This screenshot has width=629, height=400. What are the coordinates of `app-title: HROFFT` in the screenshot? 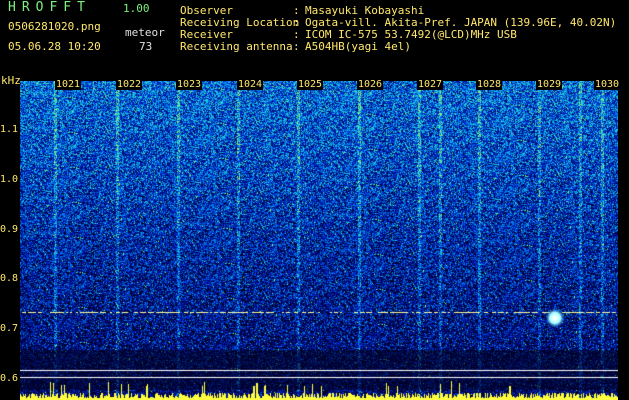 It's located at (49, 7).